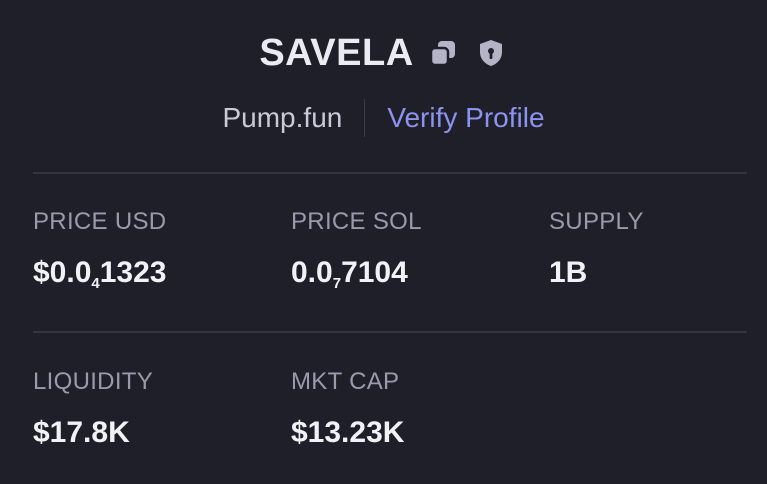 The image size is (767, 484). I want to click on stat-liquidity: LIQUIDITY $17.8K, so click(93, 409).